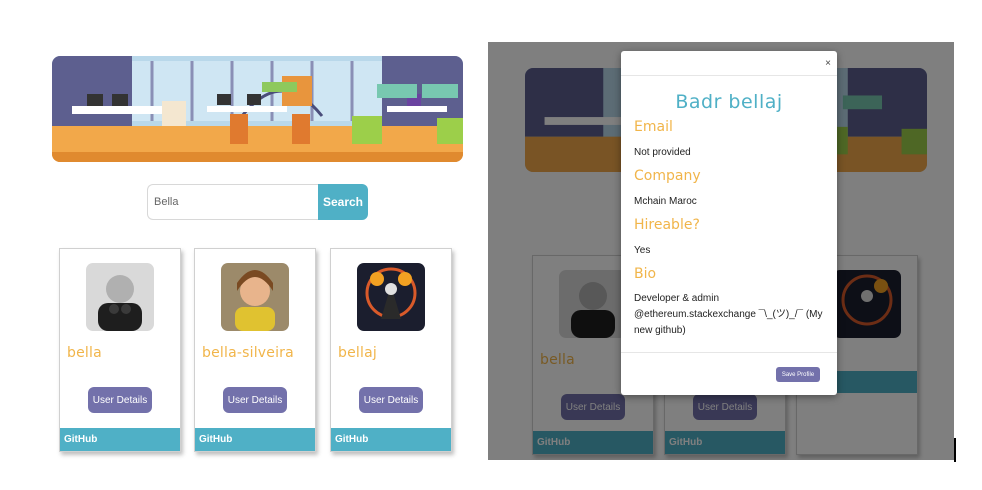 The height and width of the screenshot is (490, 982). I want to click on email-label: Email, so click(653, 127).